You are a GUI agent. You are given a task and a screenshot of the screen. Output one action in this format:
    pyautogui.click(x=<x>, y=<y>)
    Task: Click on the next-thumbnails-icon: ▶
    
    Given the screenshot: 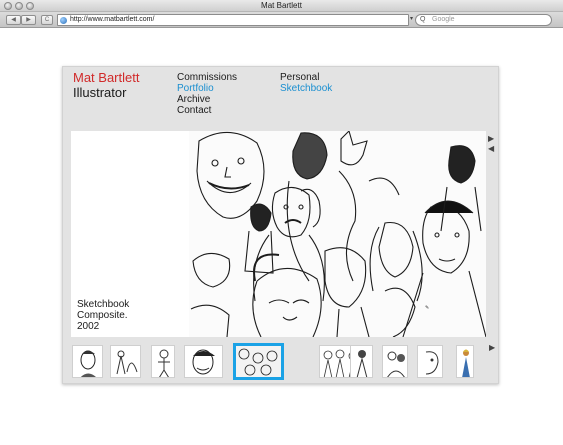 What is the action you would take?
    pyautogui.click(x=492, y=347)
    